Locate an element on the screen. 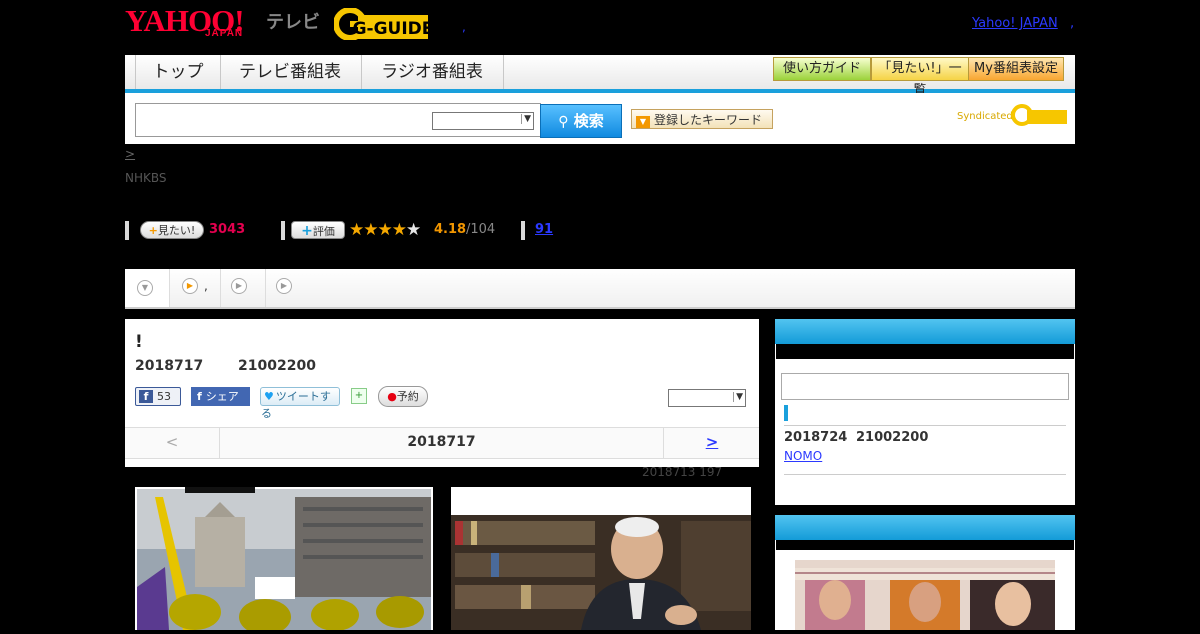  subnav-item-active: ▼ is located at coordinates (147, 288).